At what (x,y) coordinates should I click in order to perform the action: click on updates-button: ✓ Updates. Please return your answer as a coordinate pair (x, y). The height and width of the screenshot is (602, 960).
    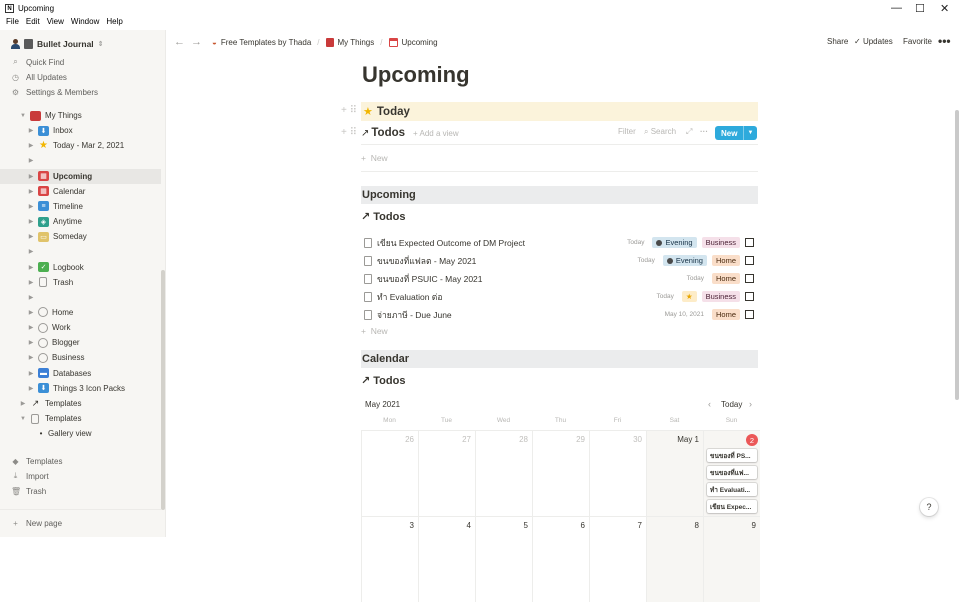
    Looking at the image, I should click on (873, 41).